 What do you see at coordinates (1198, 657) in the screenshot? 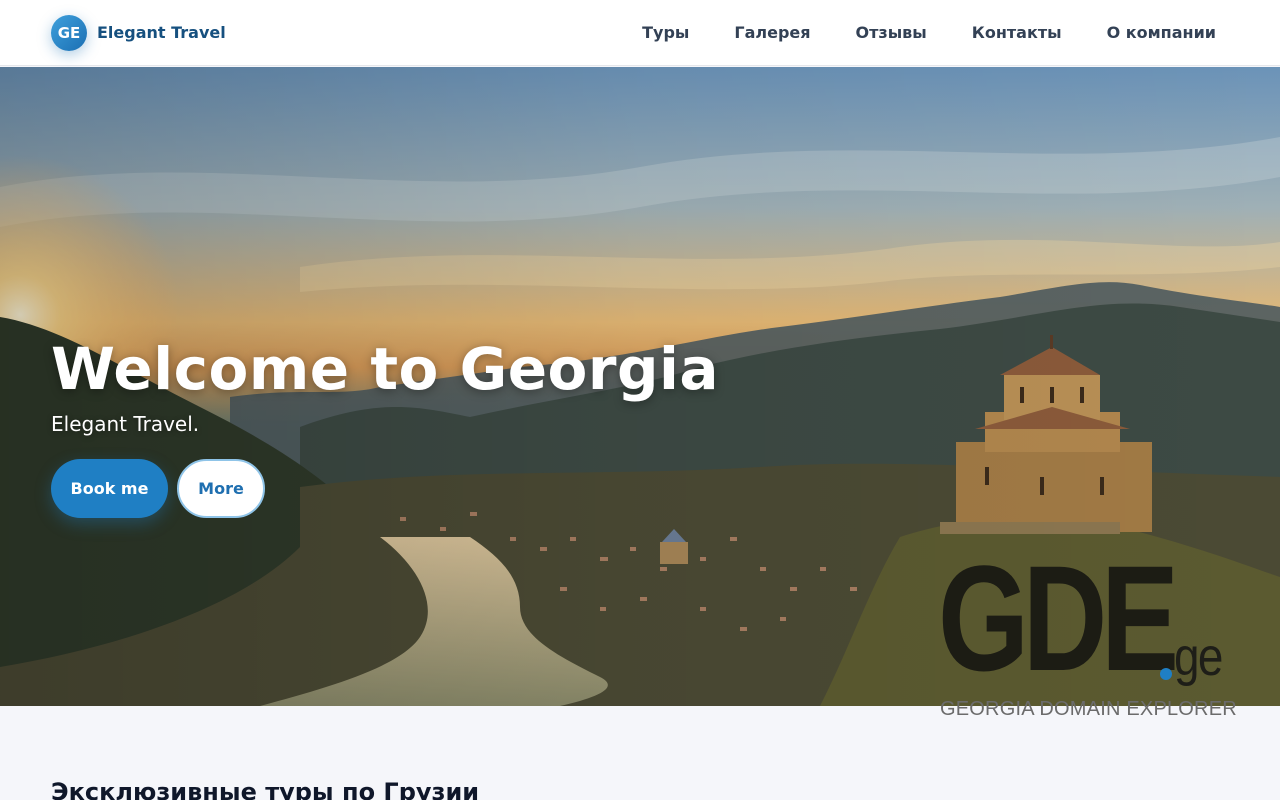
I see `gde-logo-suffix: ge` at bounding box center [1198, 657].